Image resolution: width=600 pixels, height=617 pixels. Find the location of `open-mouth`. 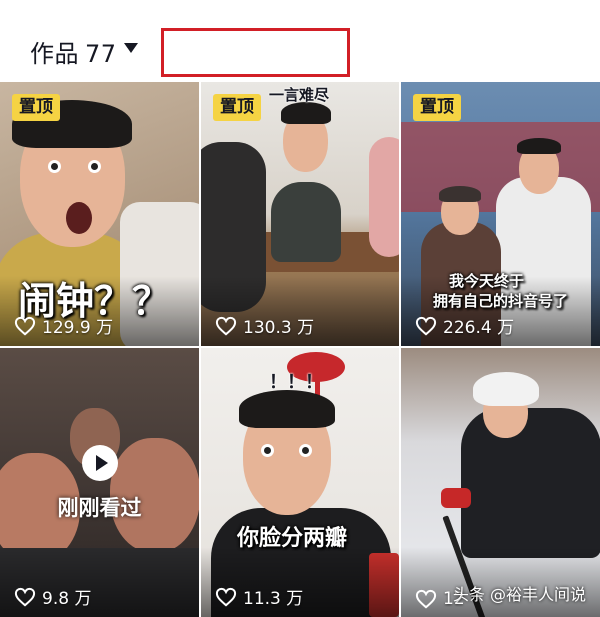

open-mouth is located at coordinates (79, 218).